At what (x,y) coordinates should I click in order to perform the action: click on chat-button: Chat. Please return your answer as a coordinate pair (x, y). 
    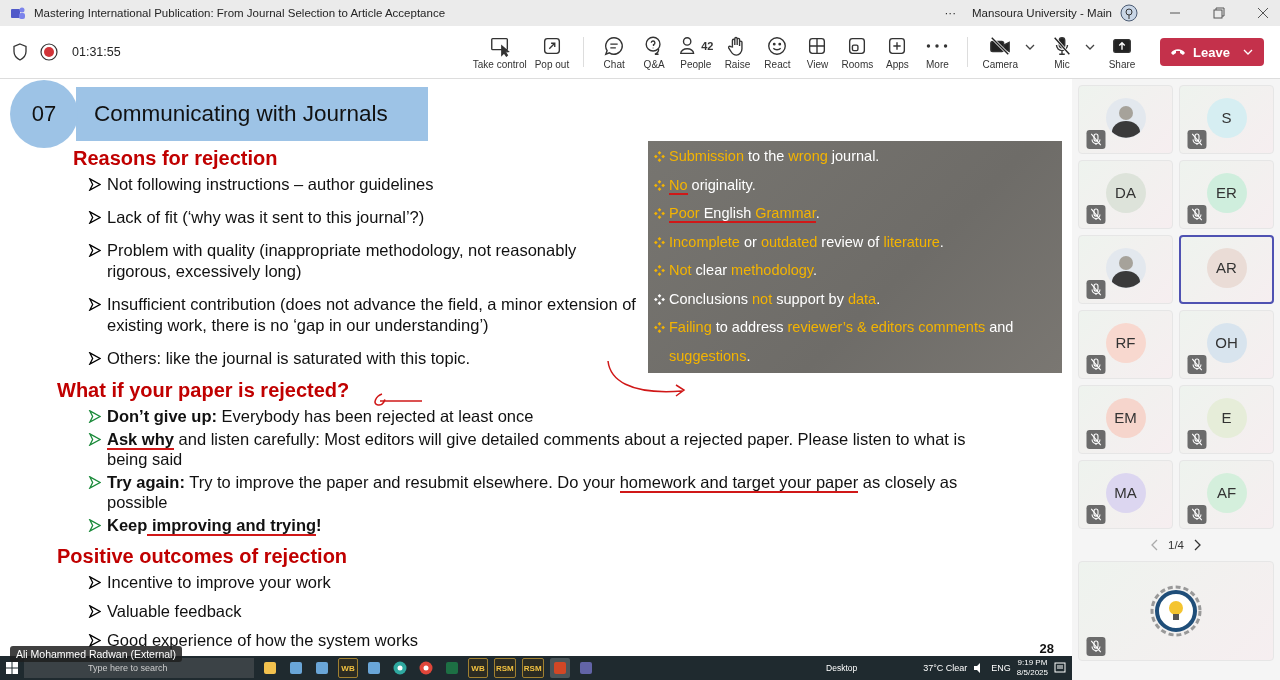
    Looking at the image, I should click on (614, 52).